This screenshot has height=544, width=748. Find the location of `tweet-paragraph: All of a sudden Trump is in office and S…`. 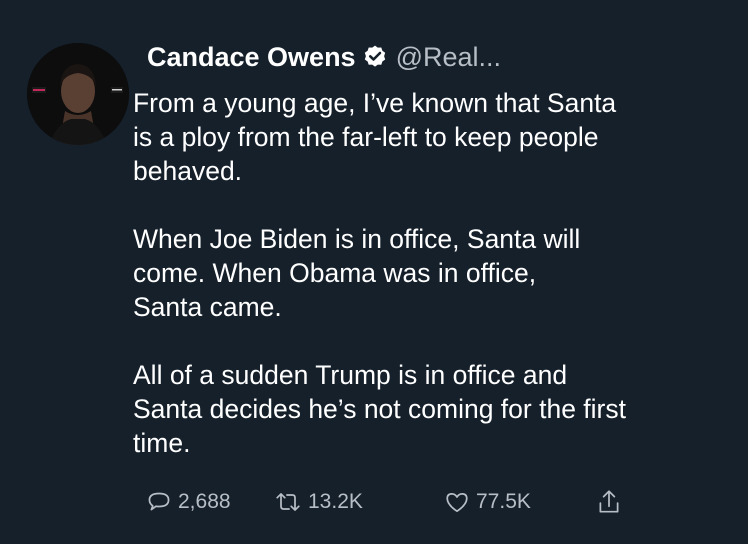

tweet-paragraph: All of a sudden Trump is in office and S… is located at coordinates (379, 409).